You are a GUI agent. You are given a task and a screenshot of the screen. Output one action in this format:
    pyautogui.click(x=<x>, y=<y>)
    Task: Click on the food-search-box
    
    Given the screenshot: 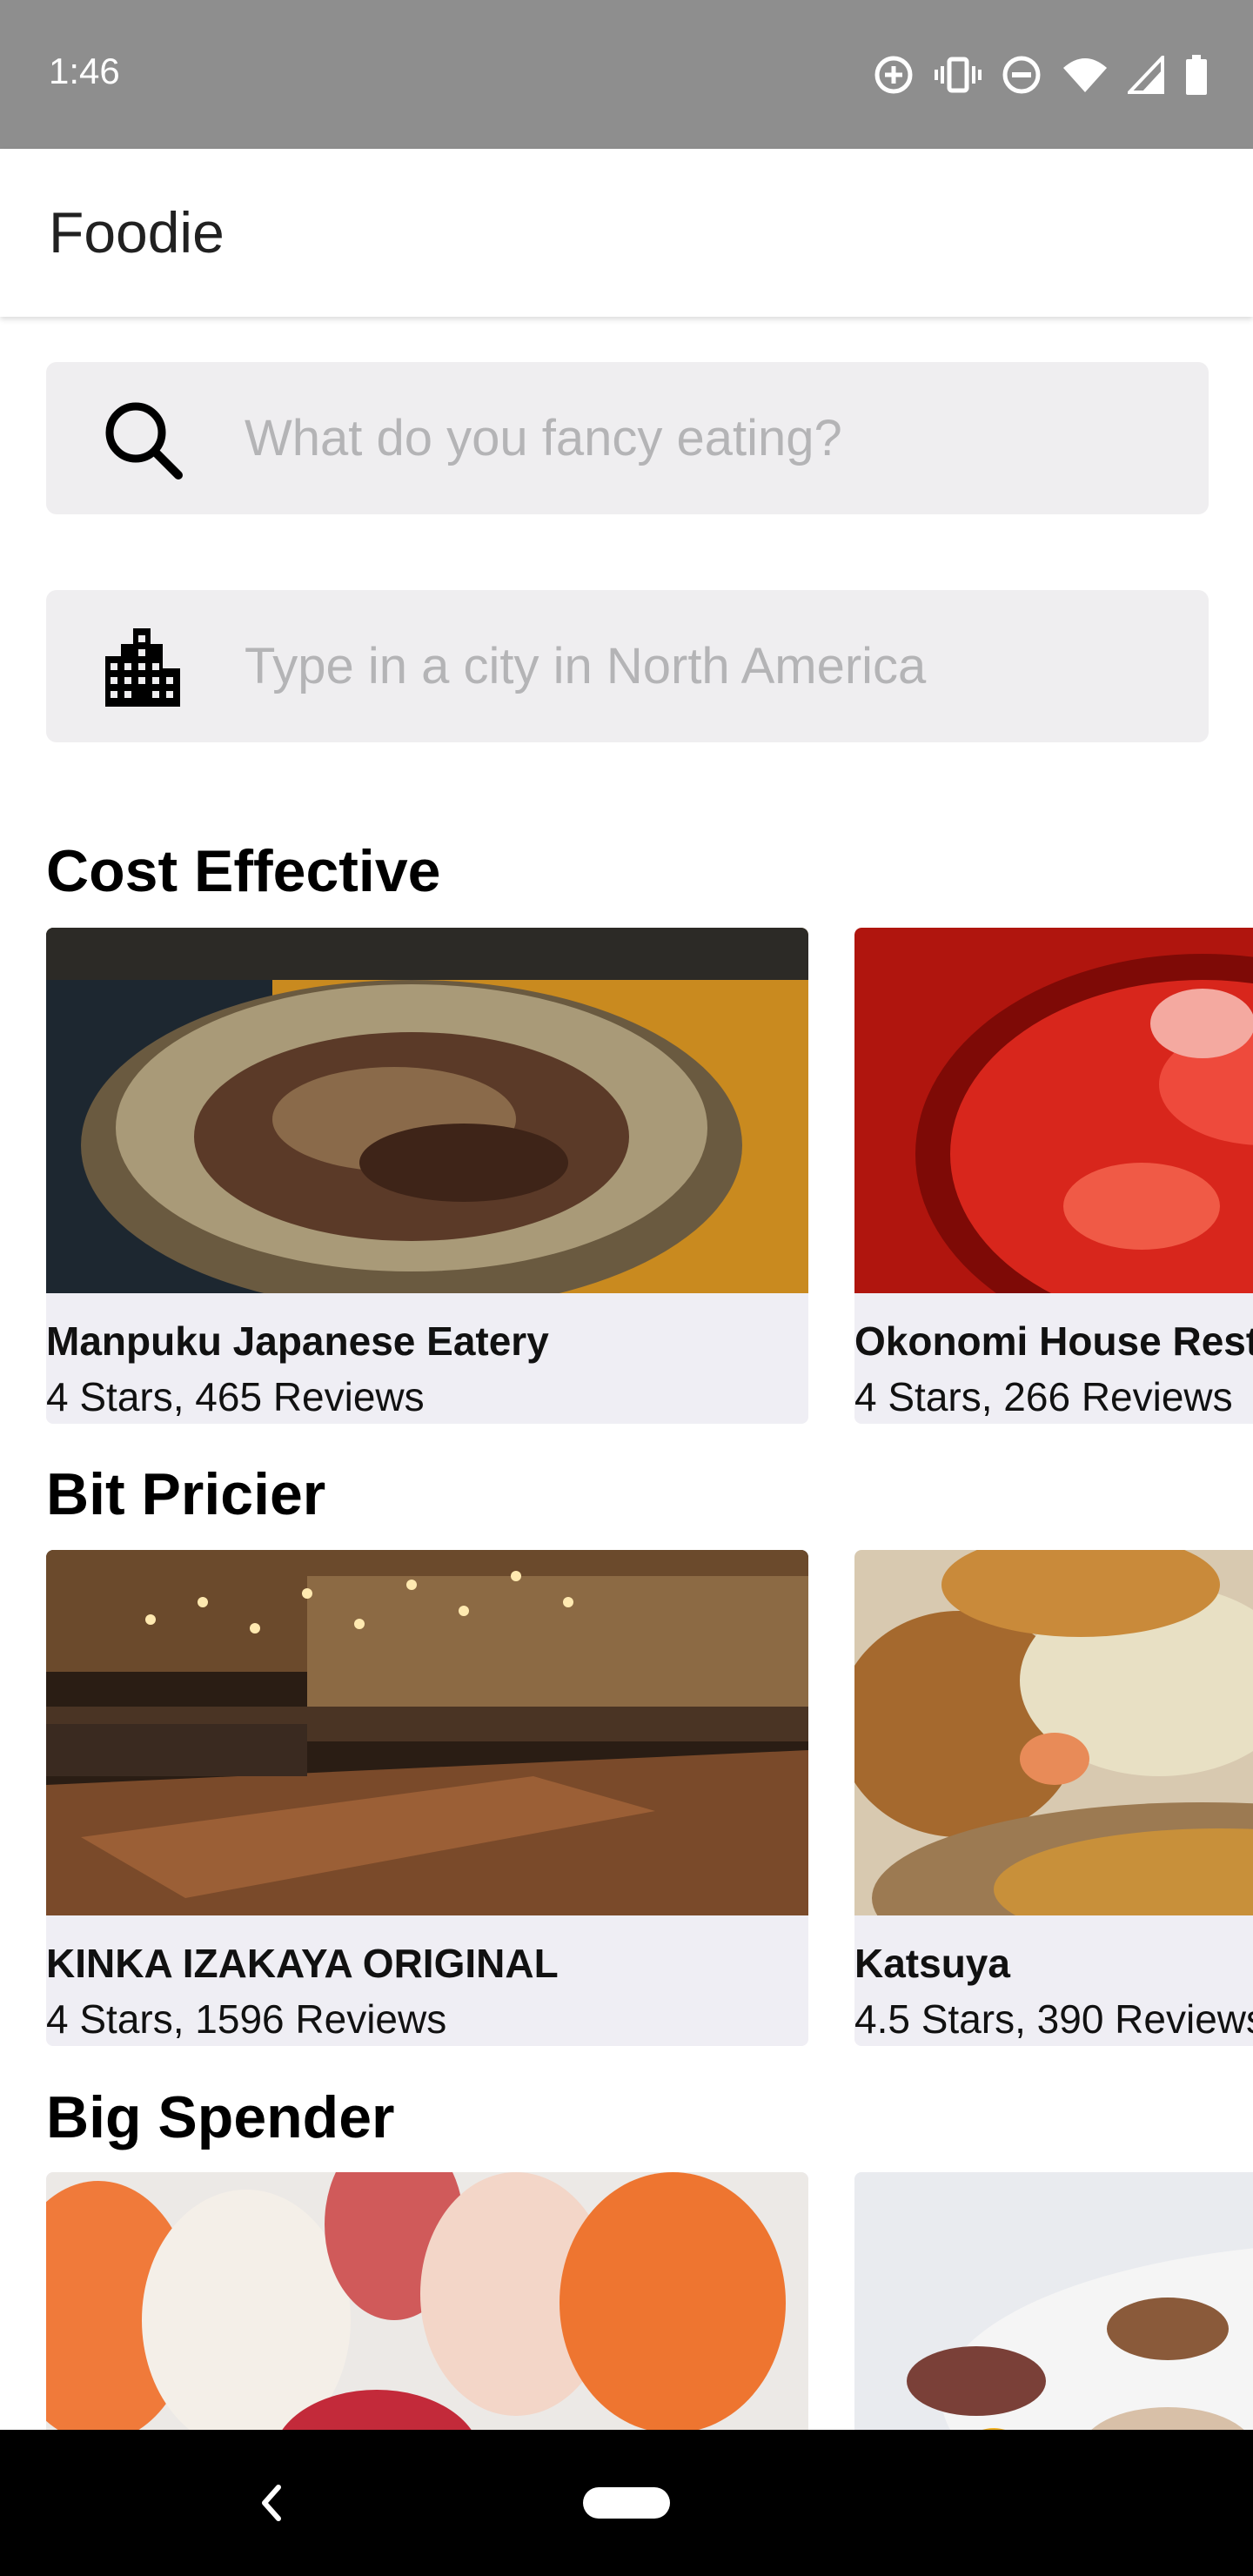 What is the action you would take?
    pyautogui.click(x=627, y=438)
    